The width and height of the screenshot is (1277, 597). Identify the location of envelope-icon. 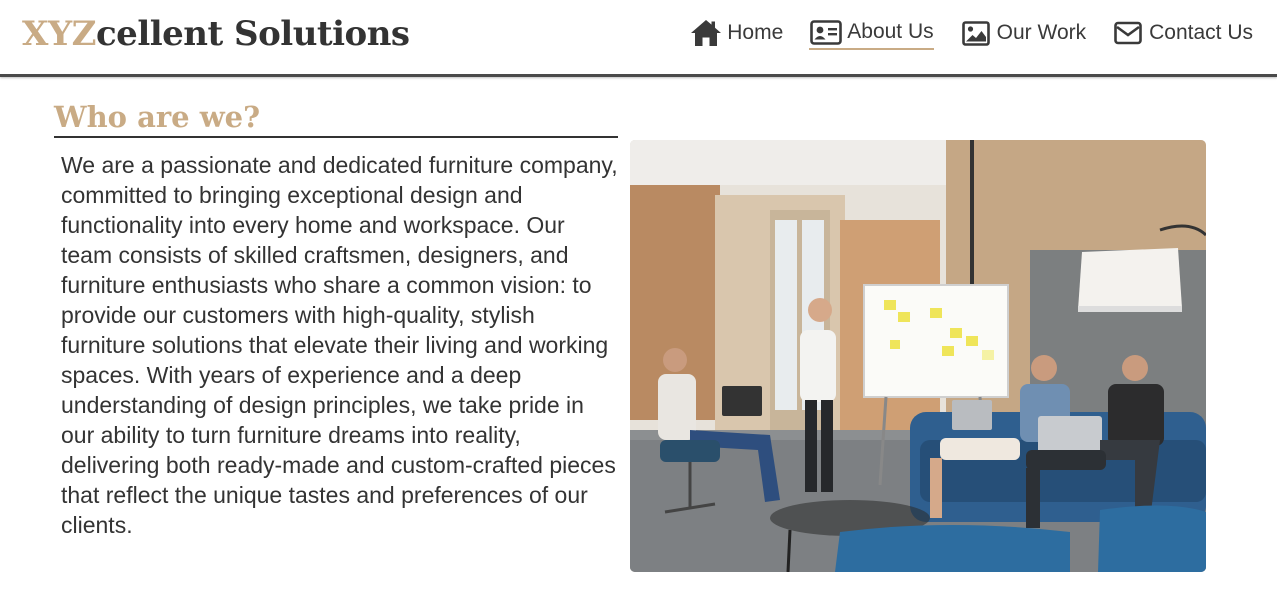
(1128, 33).